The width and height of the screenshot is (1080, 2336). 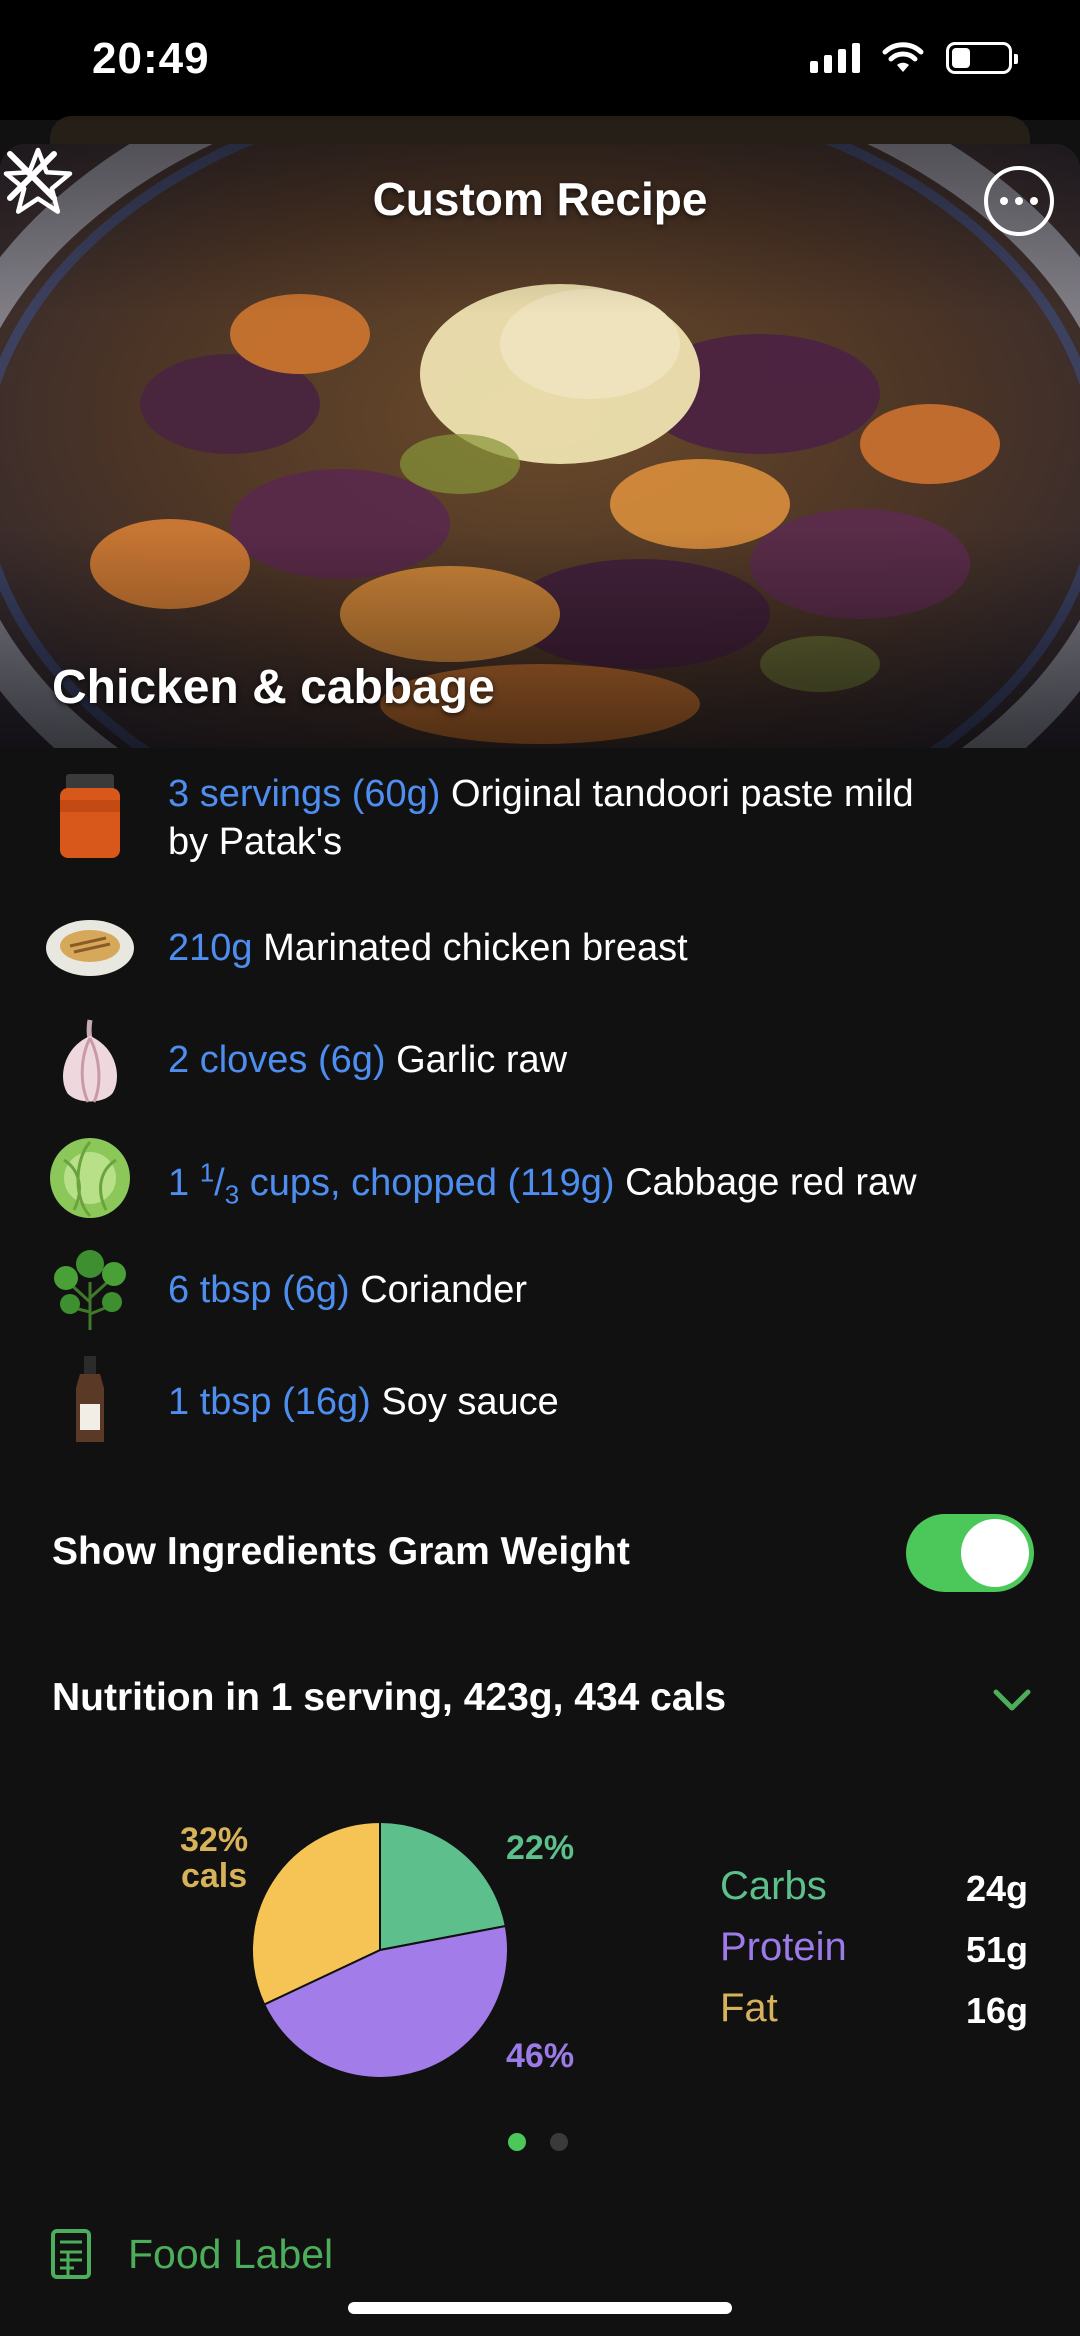 What do you see at coordinates (38, 182) in the screenshot?
I see `star-icon` at bounding box center [38, 182].